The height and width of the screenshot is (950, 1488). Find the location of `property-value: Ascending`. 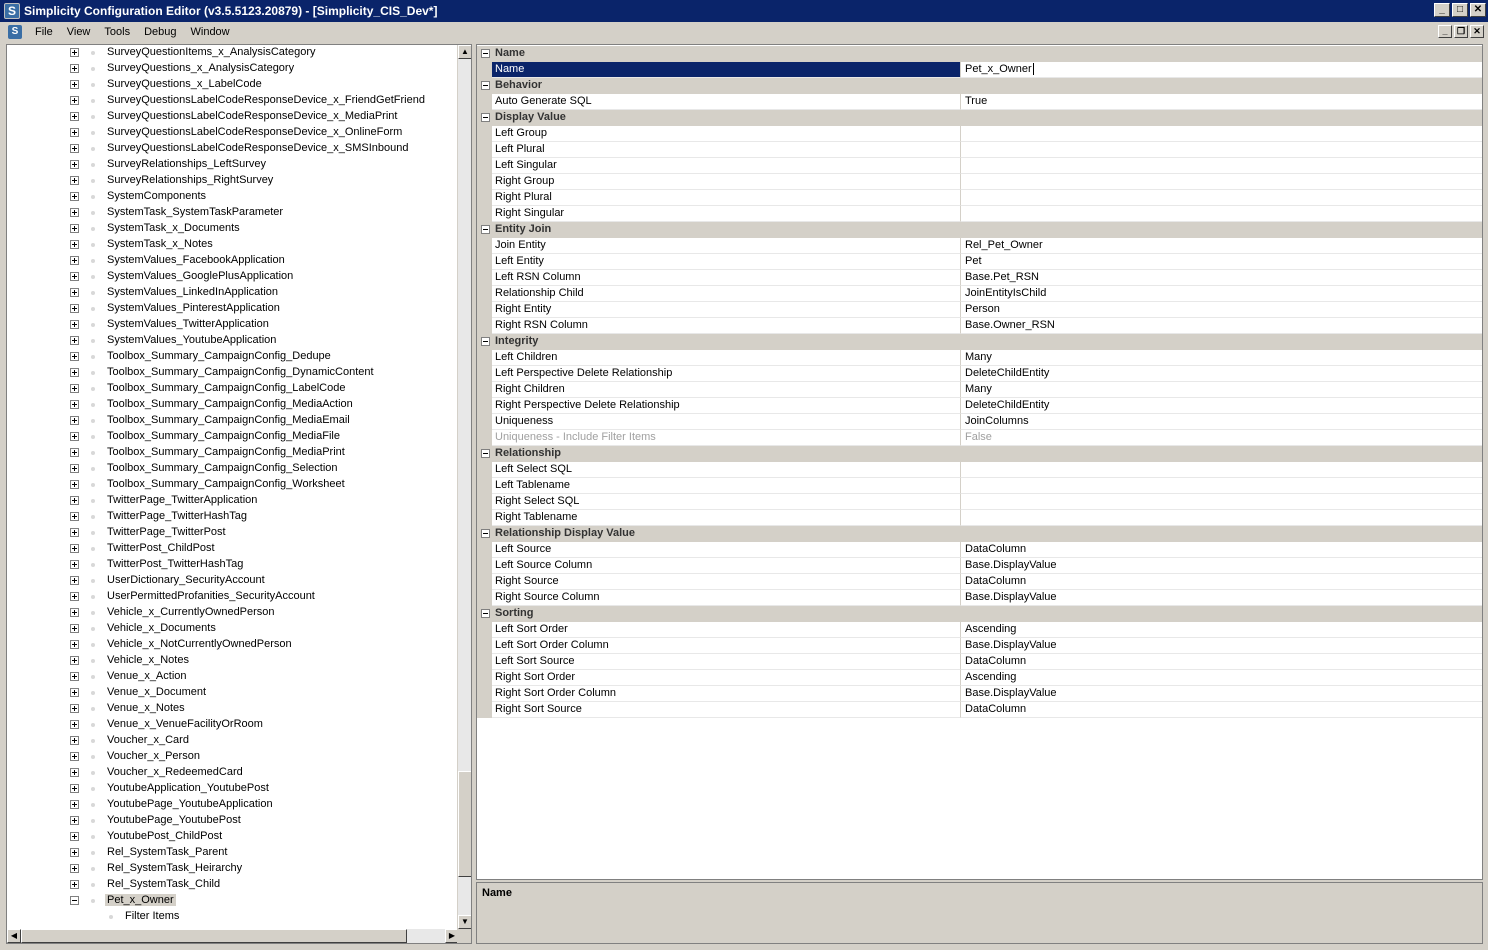

property-value: Ascending is located at coordinates (1221, 630).